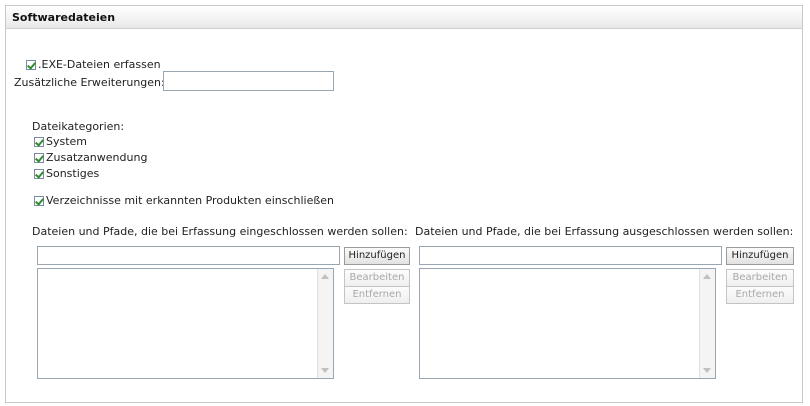  I want to click on exclude-remove-button: Entfernen, so click(760, 295).